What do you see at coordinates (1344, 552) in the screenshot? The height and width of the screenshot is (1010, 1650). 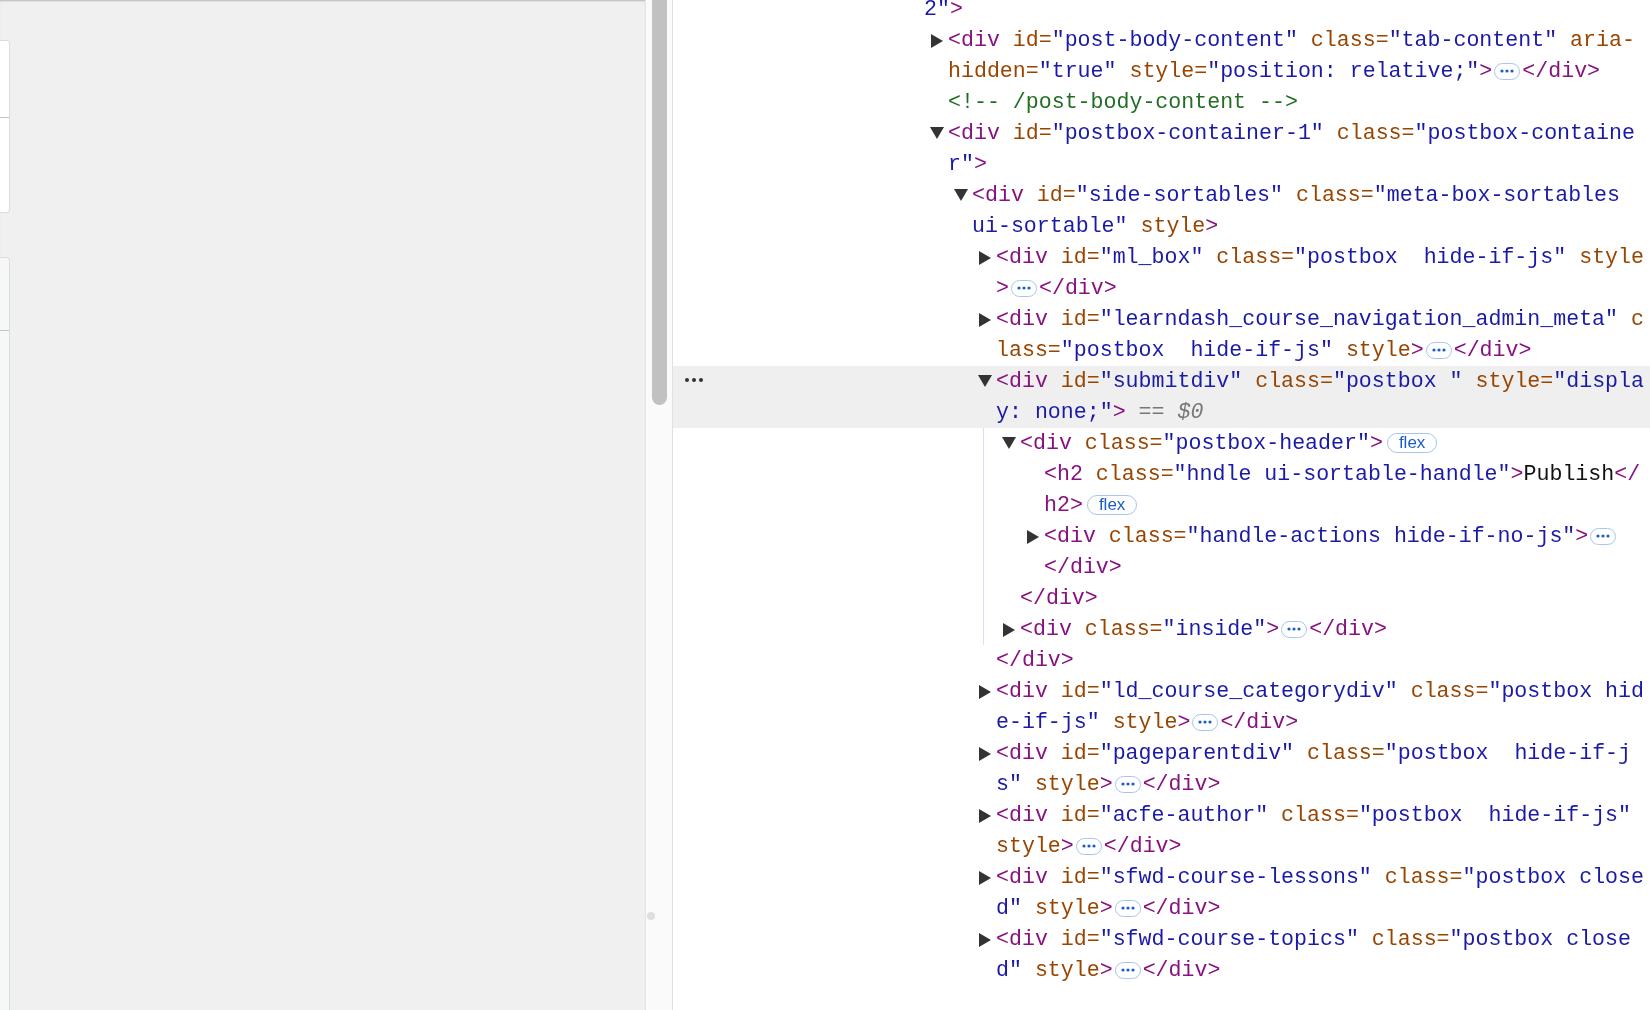 I see `dom-node-line: <div class="handle-actions hide-if-no-js"> </div>` at bounding box center [1344, 552].